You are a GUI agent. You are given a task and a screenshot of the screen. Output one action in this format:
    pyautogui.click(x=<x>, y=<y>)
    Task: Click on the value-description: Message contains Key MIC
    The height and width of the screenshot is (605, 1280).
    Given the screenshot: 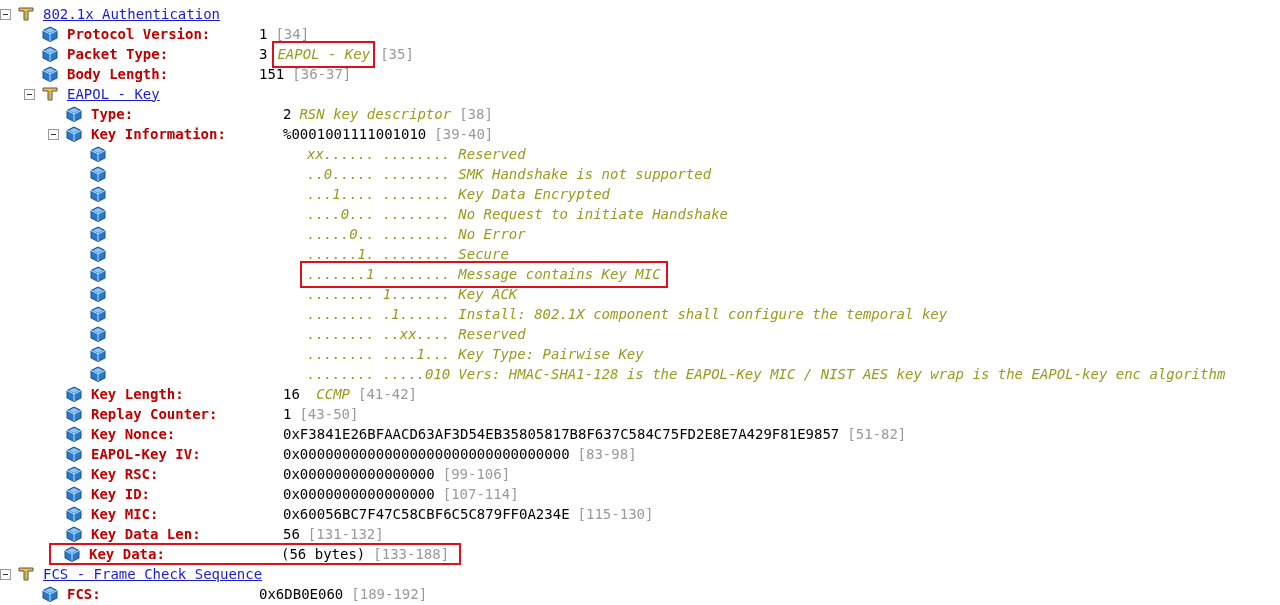 What is the action you would take?
    pyautogui.click(x=559, y=274)
    